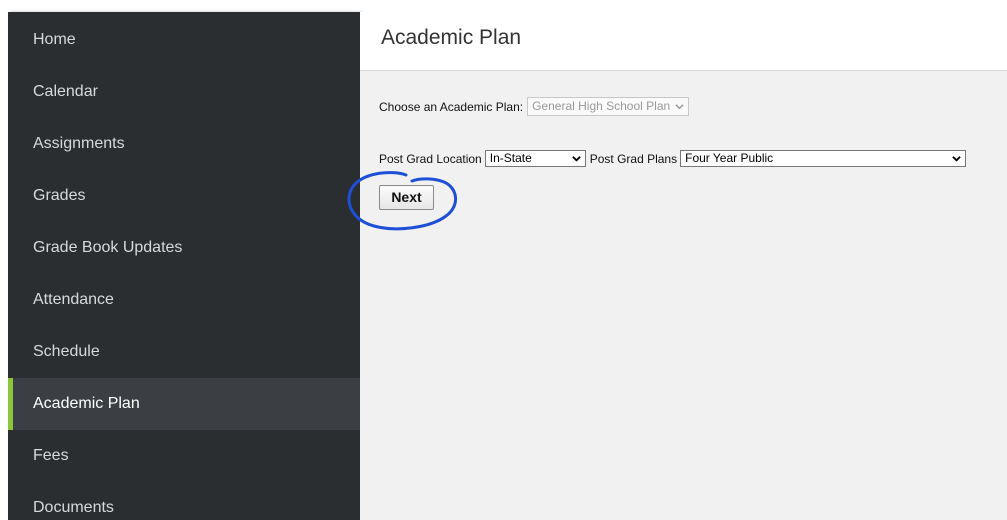 The width and height of the screenshot is (1007, 520). Describe the element at coordinates (729, 158) in the screenshot. I see `post-grad-plans-value: Four Year Public` at that location.